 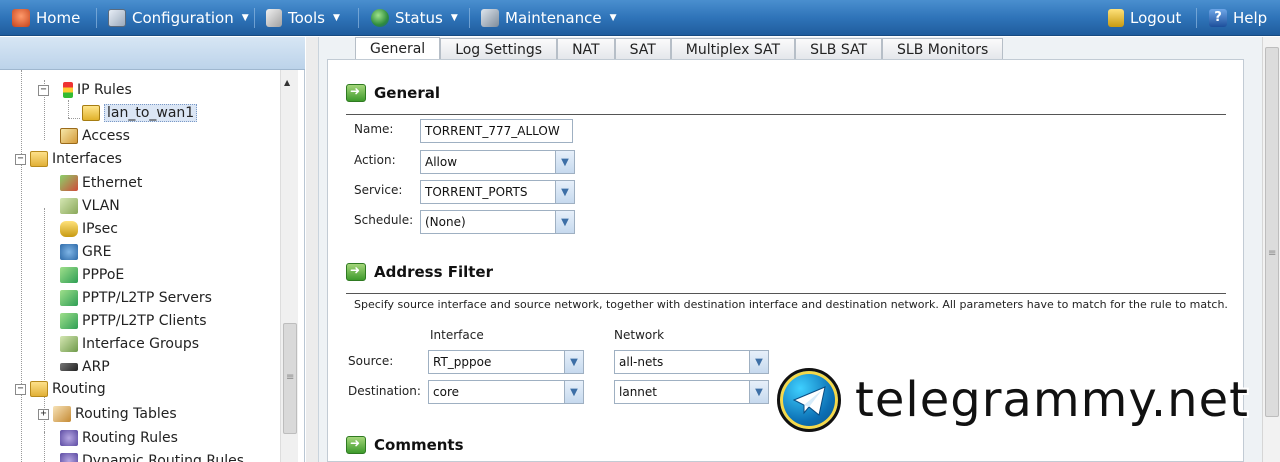 What do you see at coordinates (642, 49) in the screenshot?
I see `tab-sat: SAT` at bounding box center [642, 49].